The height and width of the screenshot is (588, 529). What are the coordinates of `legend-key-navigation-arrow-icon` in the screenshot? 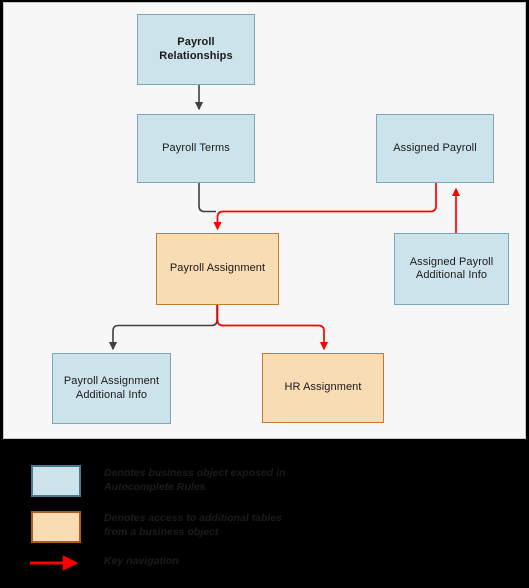 It's located at (54, 563).